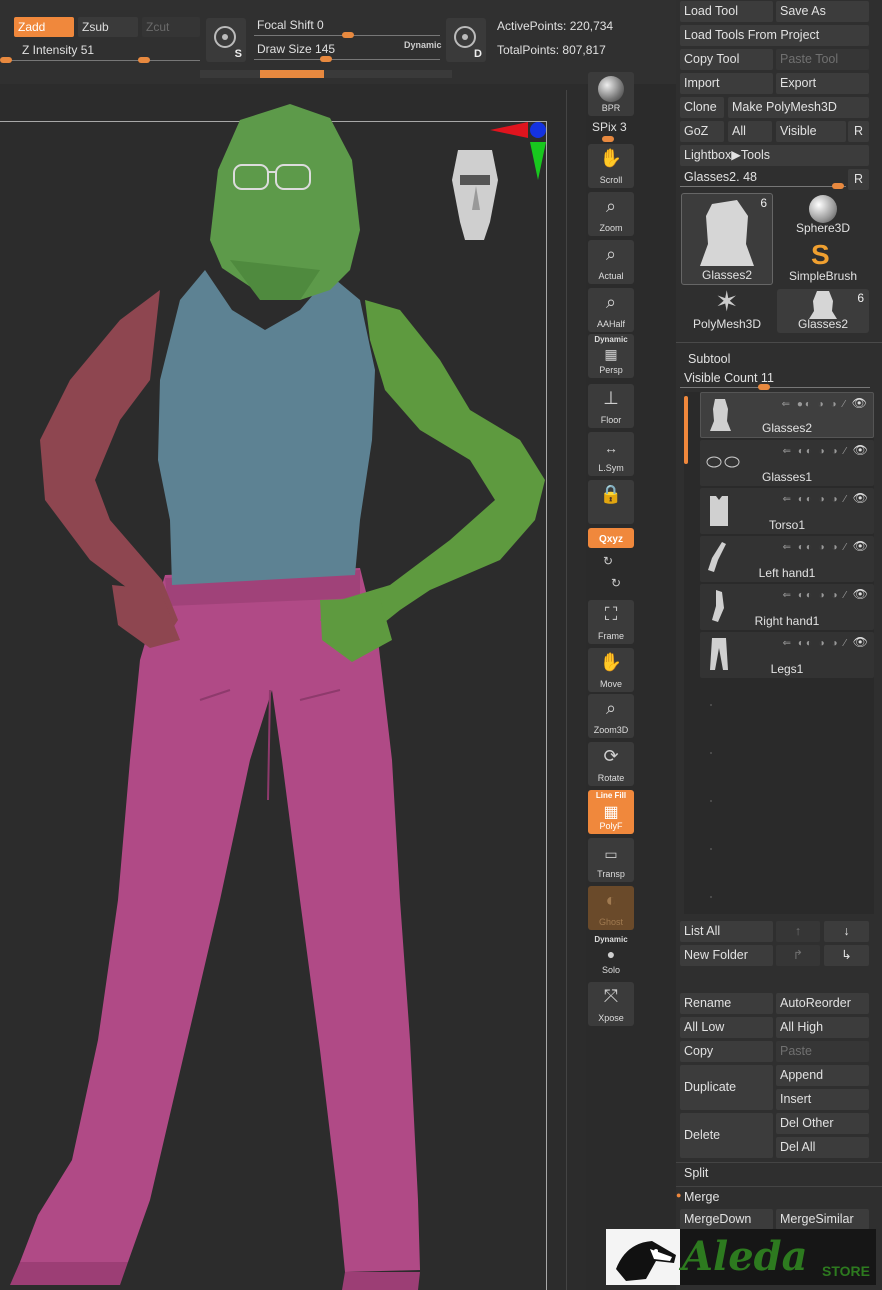 The width and height of the screenshot is (882, 1290). Describe the element at coordinates (611, 812) in the screenshot. I see `polyf-button: Line Fill ▦ PolyF` at that location.